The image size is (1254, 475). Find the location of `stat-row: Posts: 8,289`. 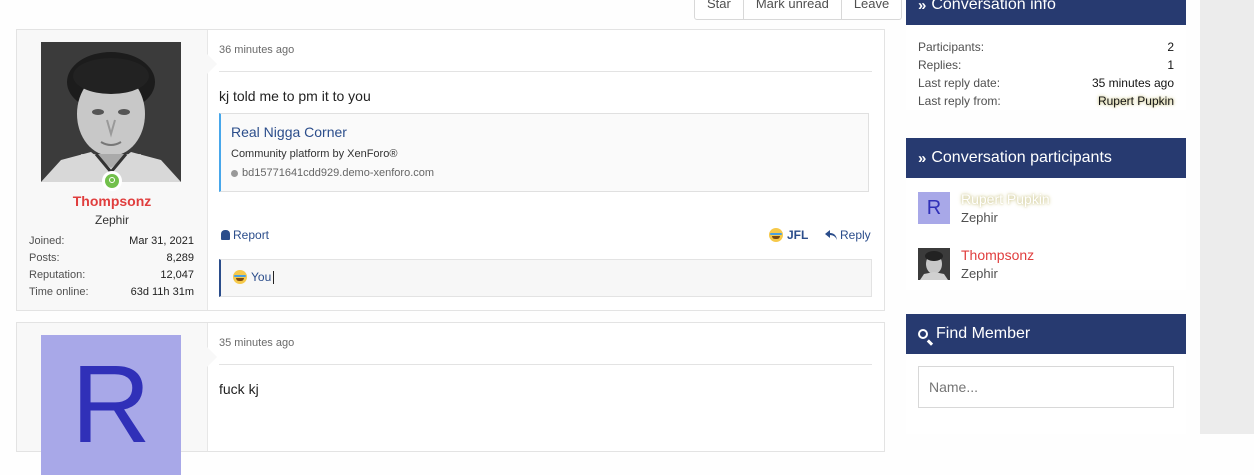

stat-row: Posts: 8,289 is located at coordinates (111, 258).